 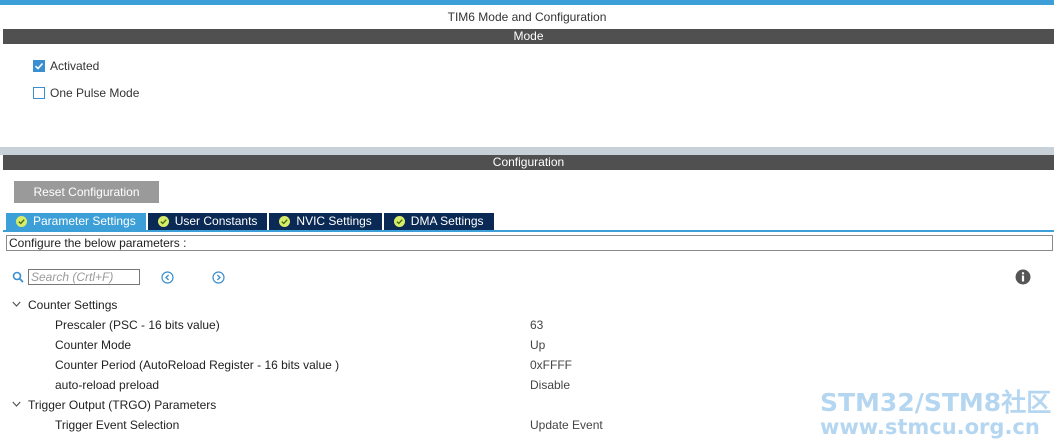 What do you see at coordinates (551, 365) in the screenshot?
I see `param-value: 0xFFFF` at bounding box center [551, 365].